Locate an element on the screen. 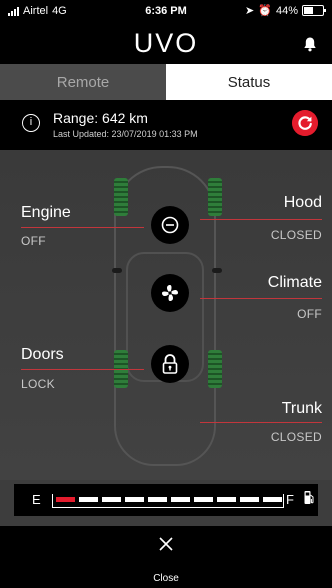  fuel-pump-icon is located at coordinates (309, 497).